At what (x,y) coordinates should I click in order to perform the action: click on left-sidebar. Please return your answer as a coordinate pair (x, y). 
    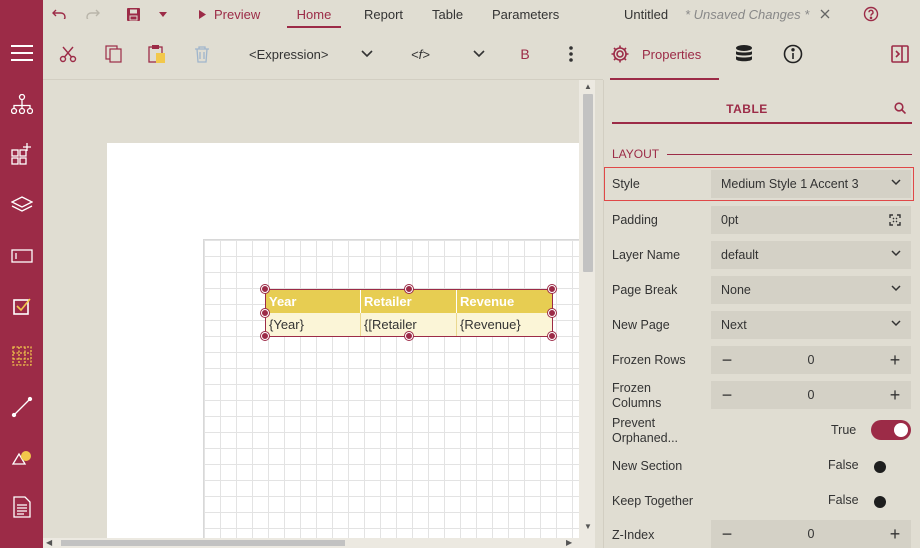
    Looking at the image, I should click on (21, 274).